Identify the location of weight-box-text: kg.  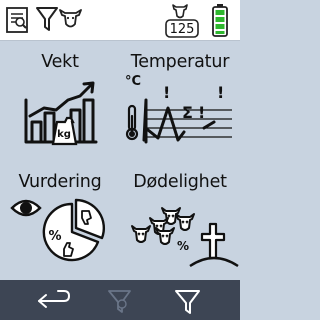
(64, 134).